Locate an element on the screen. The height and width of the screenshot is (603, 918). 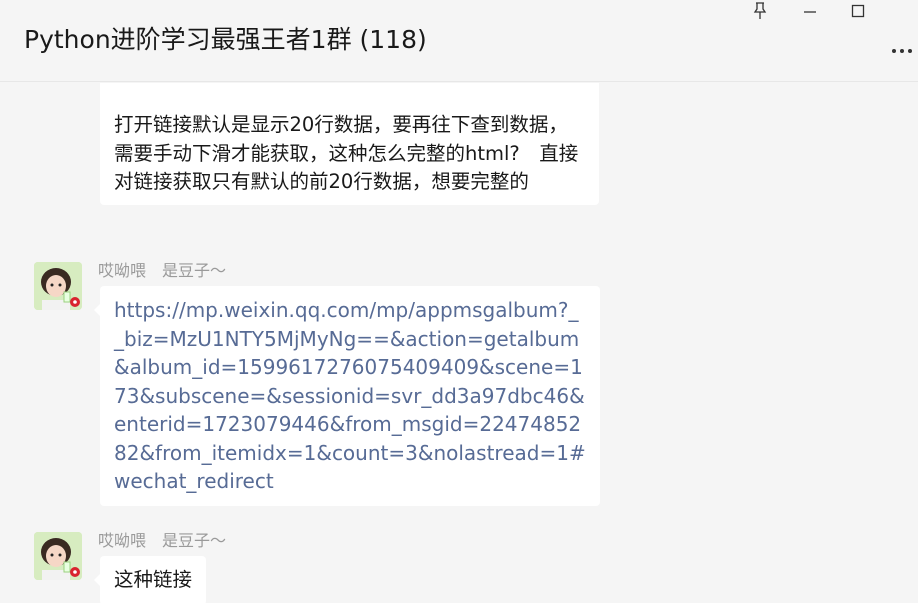
chat-header: Python进阶学习最强王者1群 (118) is located at coordinates (459, 41).